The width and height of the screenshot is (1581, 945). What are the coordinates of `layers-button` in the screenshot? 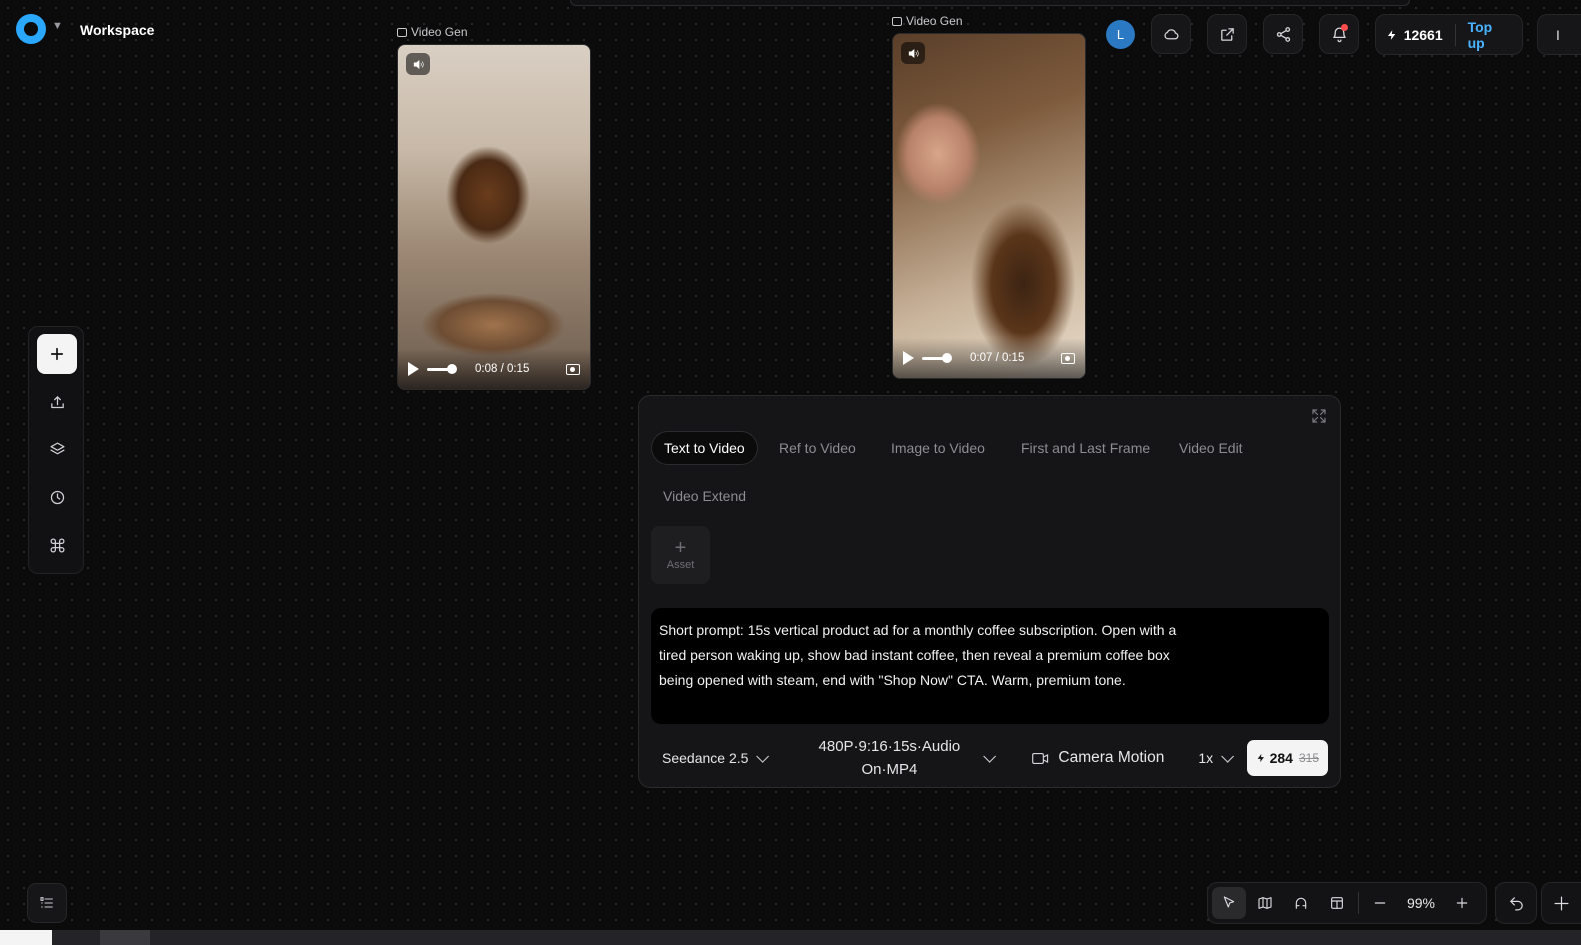 It's located at (57, 449).